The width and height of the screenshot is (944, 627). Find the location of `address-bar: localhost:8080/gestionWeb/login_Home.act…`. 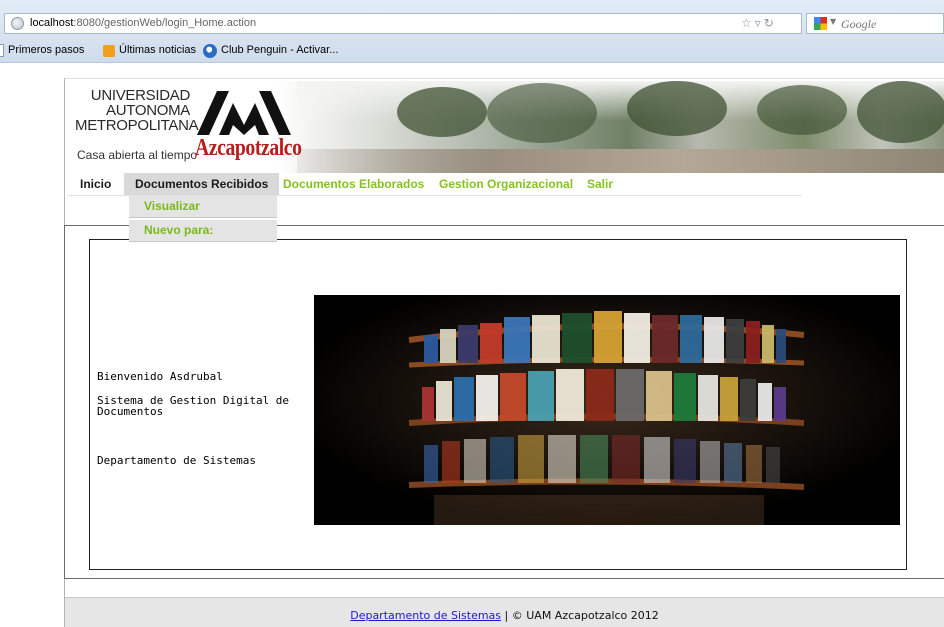

address-bar: localhost:8080/gestionWeb/login_Home.act… is located at coordinates (403, 23).